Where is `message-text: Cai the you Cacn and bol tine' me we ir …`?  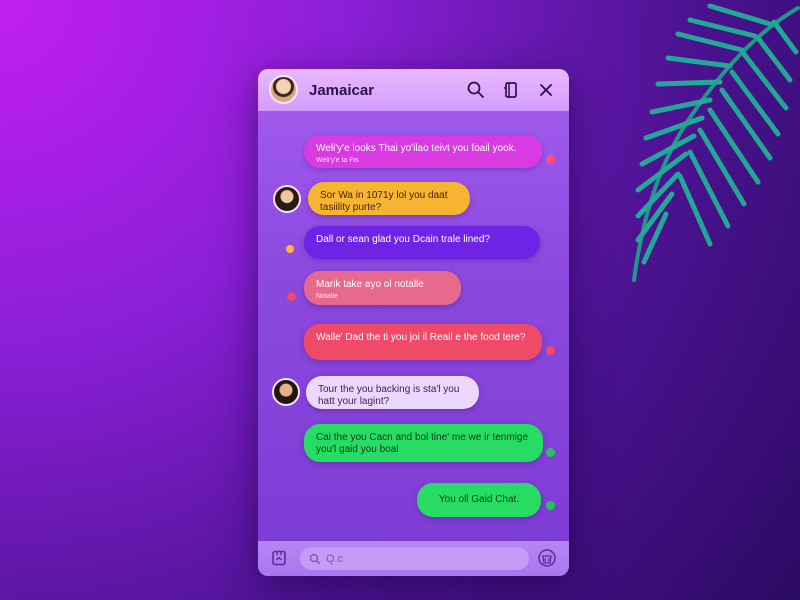
message-text: Cai the you Cacn and bol tine' me we ir … is located at coordinates (422, 443).